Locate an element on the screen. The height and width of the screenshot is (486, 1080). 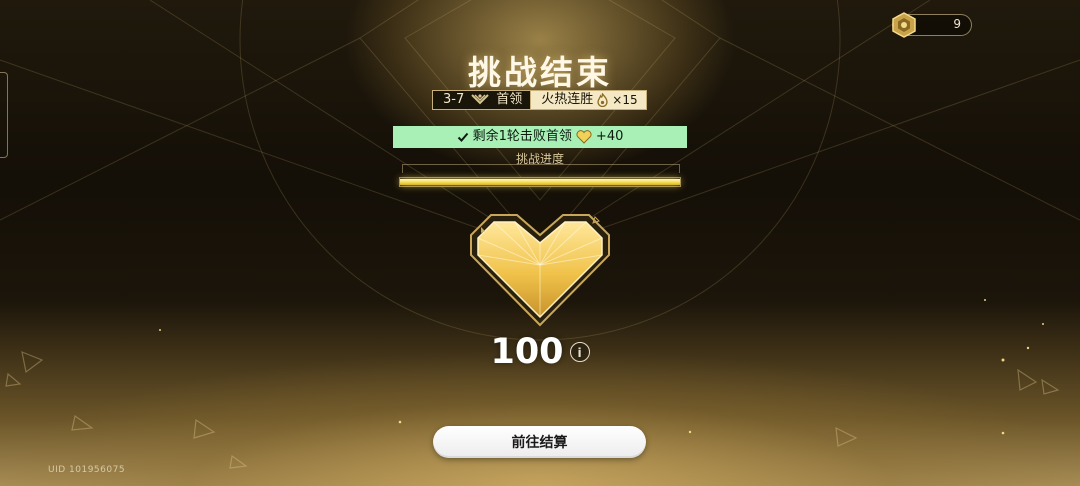
boss-label: 首领 is located at coordinates (509, 99).